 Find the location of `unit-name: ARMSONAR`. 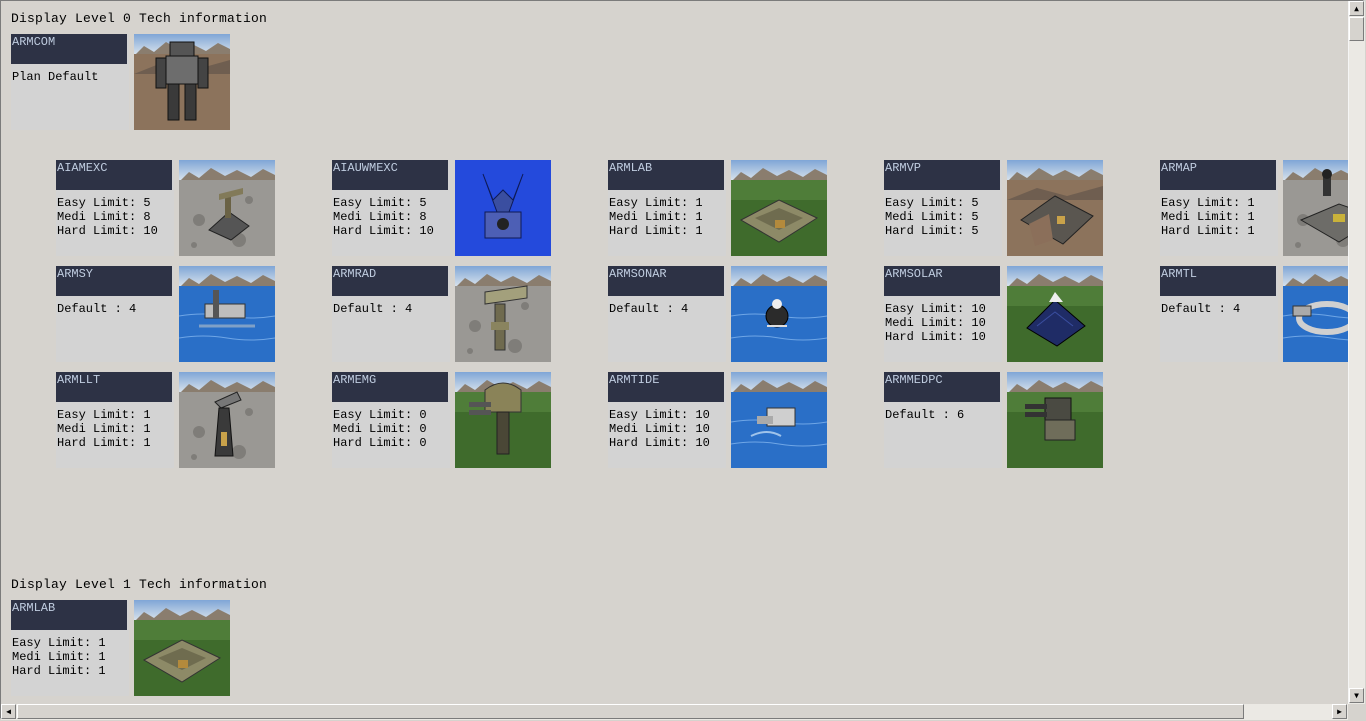

unit-name: ARMSONAR is located at coordinates (666, 281).